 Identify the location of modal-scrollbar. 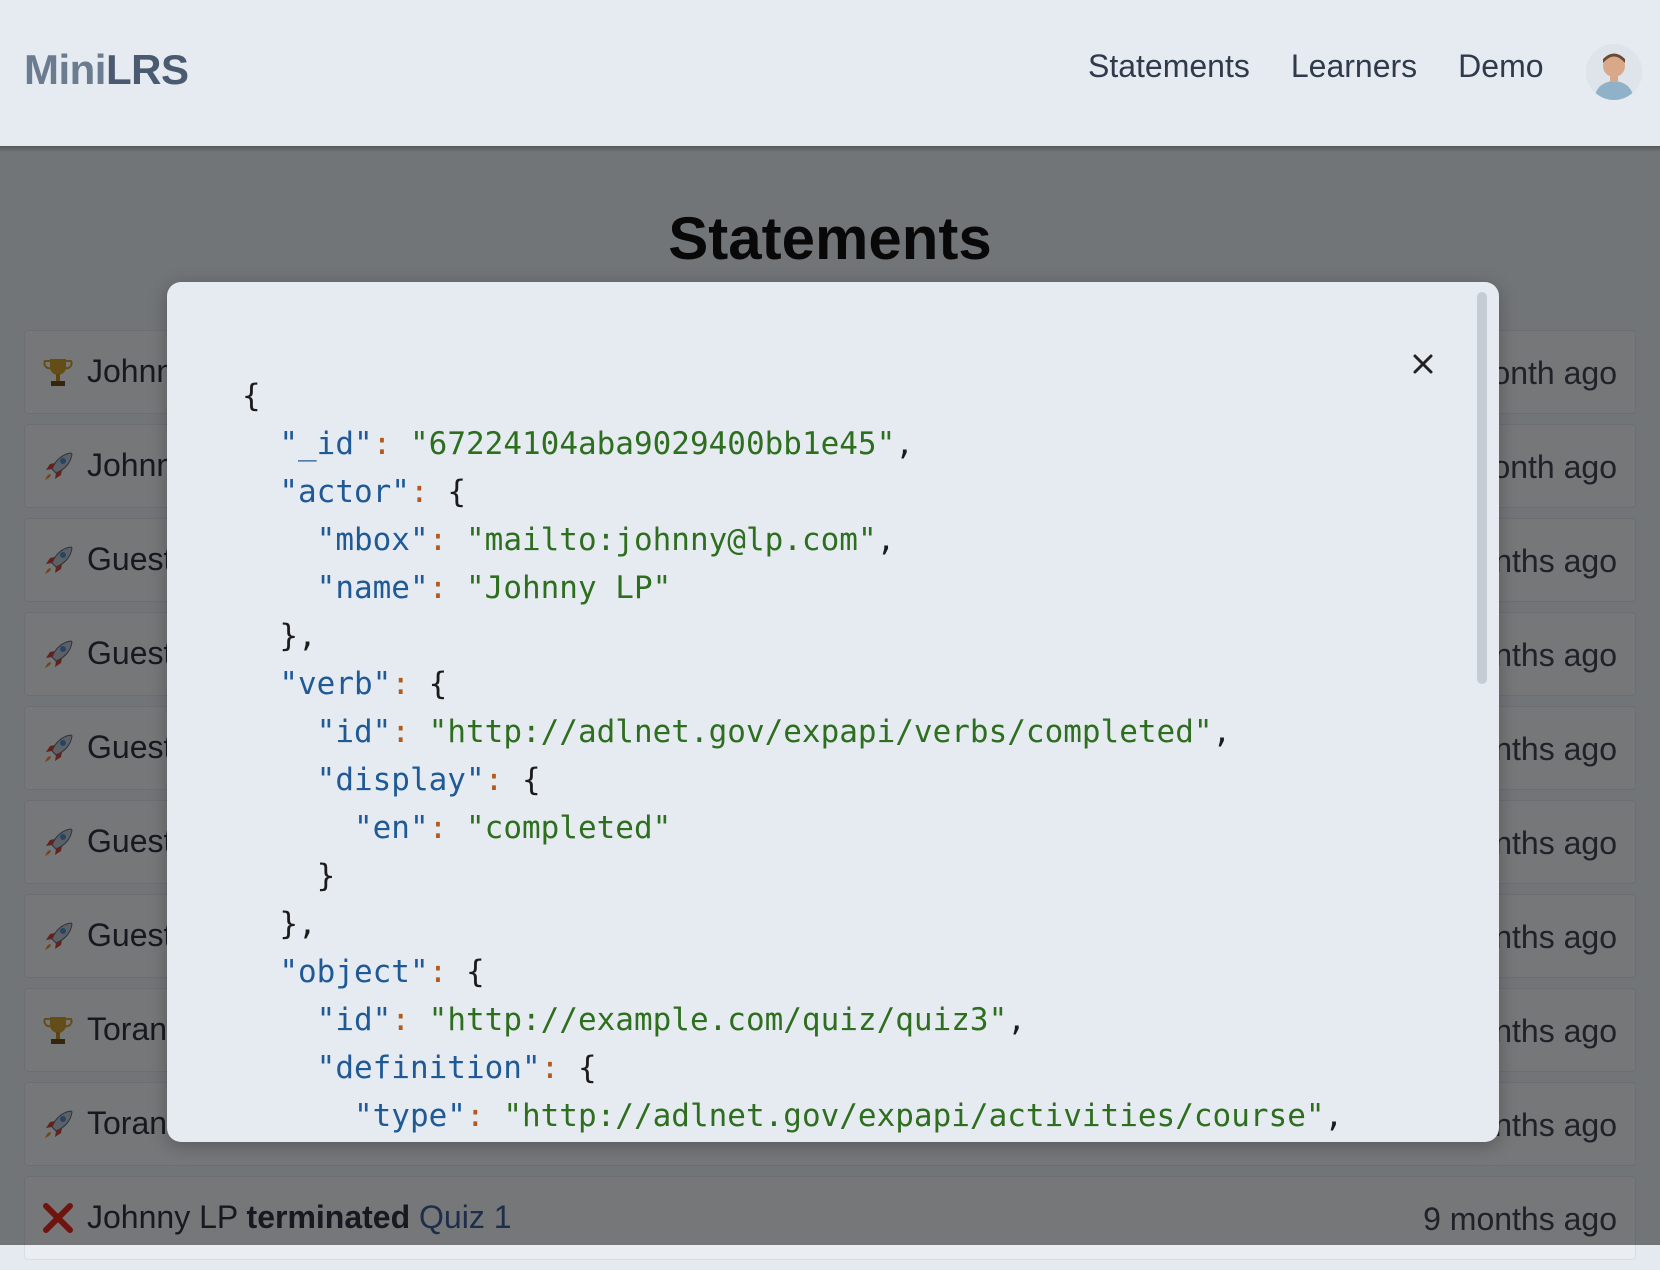
(1482, 712).